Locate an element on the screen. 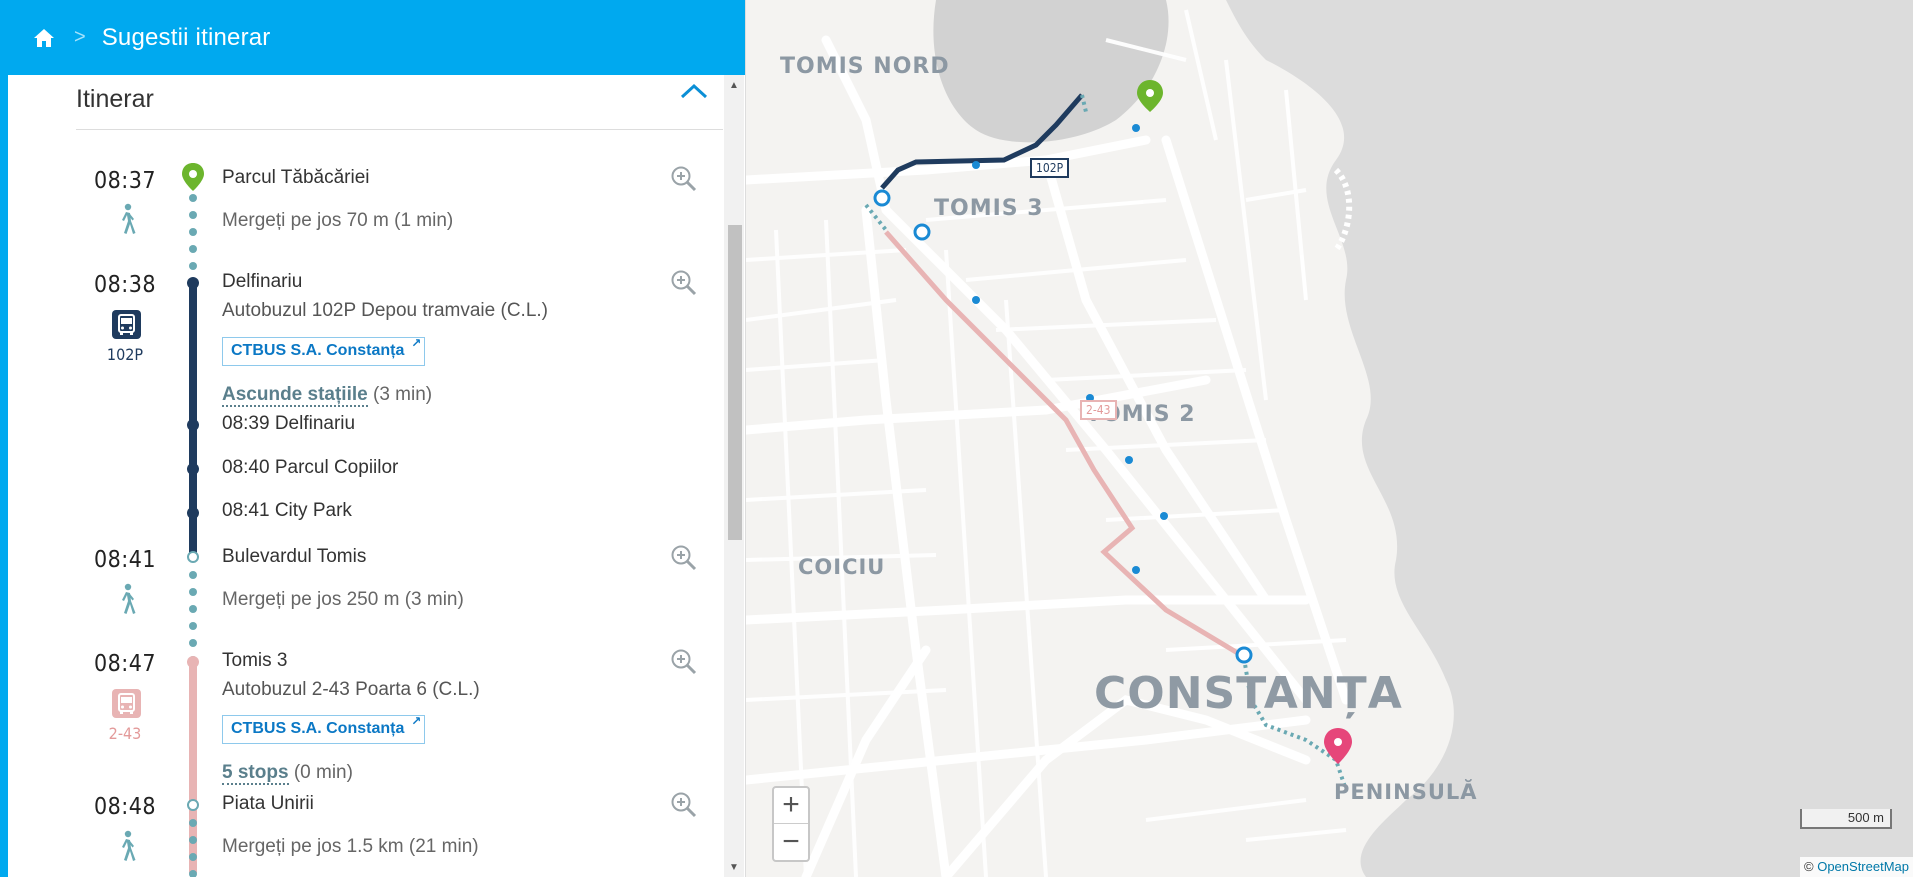 The width and height of the screenshot is (1913, 877). segment-duration: (0 min) is located at coordinates (323, 772).